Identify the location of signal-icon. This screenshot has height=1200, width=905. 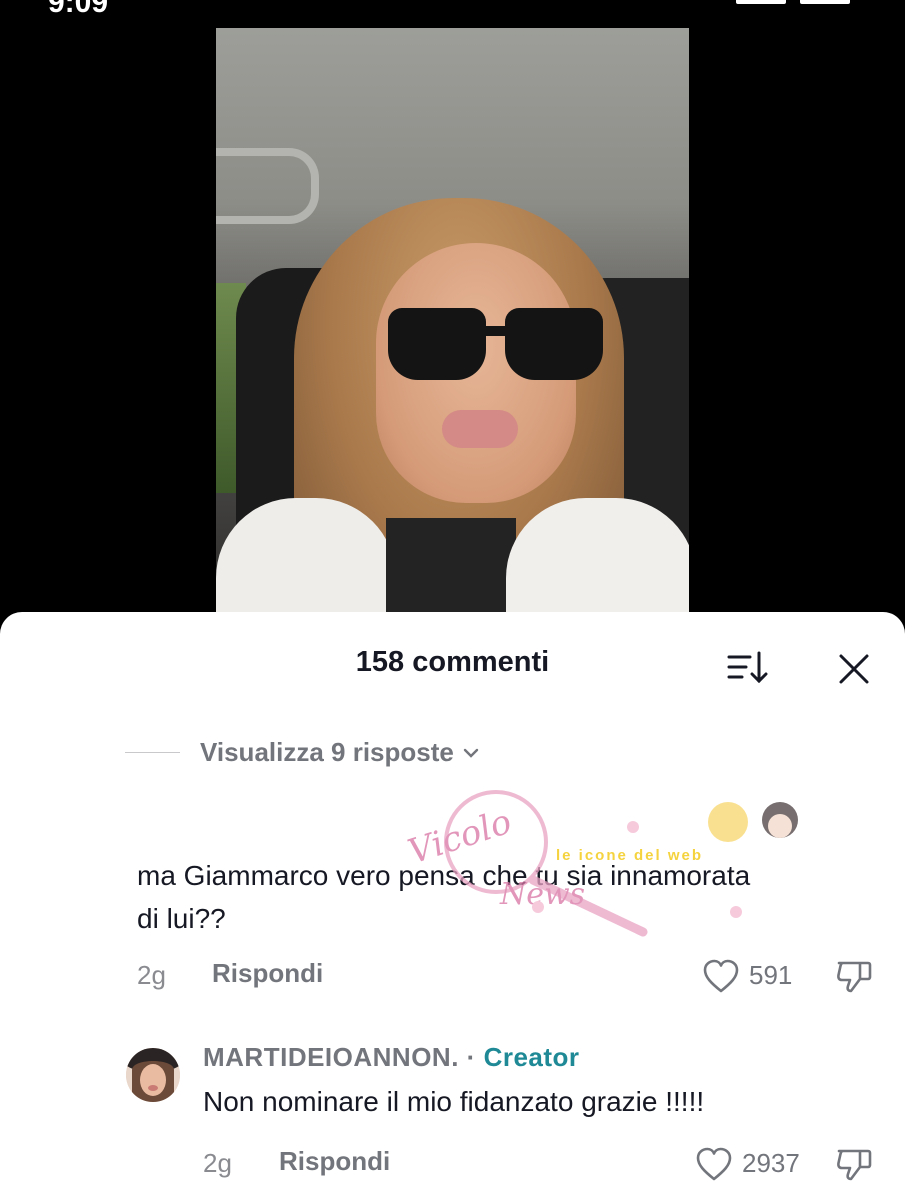
(761, 2).